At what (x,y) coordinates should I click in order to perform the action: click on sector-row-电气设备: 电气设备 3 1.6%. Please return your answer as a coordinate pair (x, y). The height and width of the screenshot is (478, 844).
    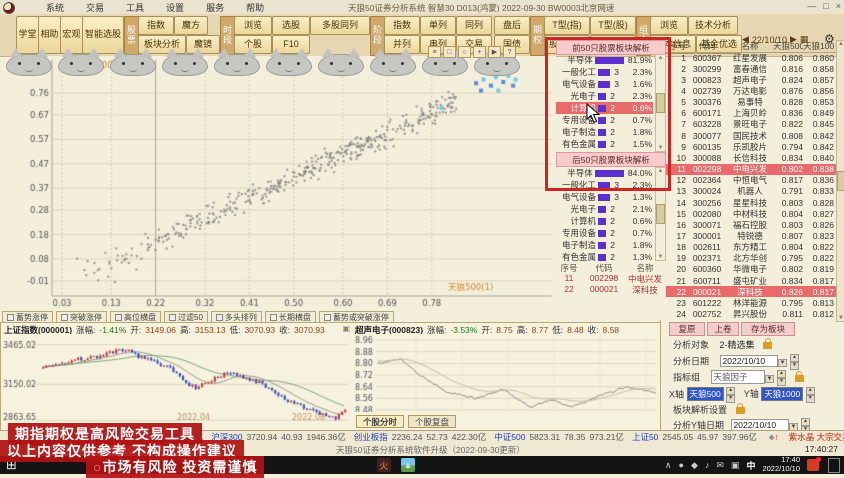
    Looking at the image, I should click on (604, 84).